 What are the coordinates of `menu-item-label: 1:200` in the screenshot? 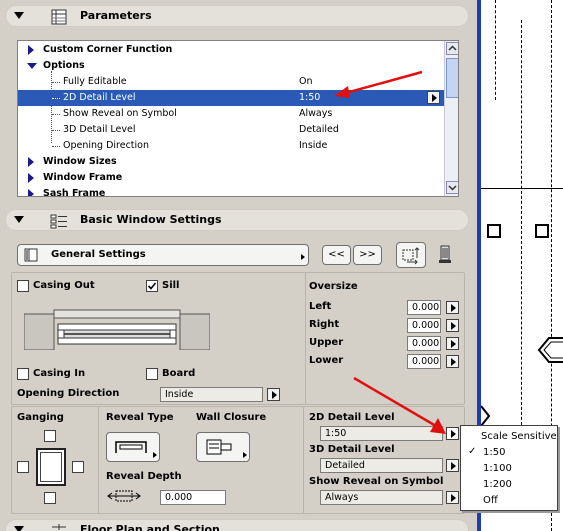 It's located at (497, 484).